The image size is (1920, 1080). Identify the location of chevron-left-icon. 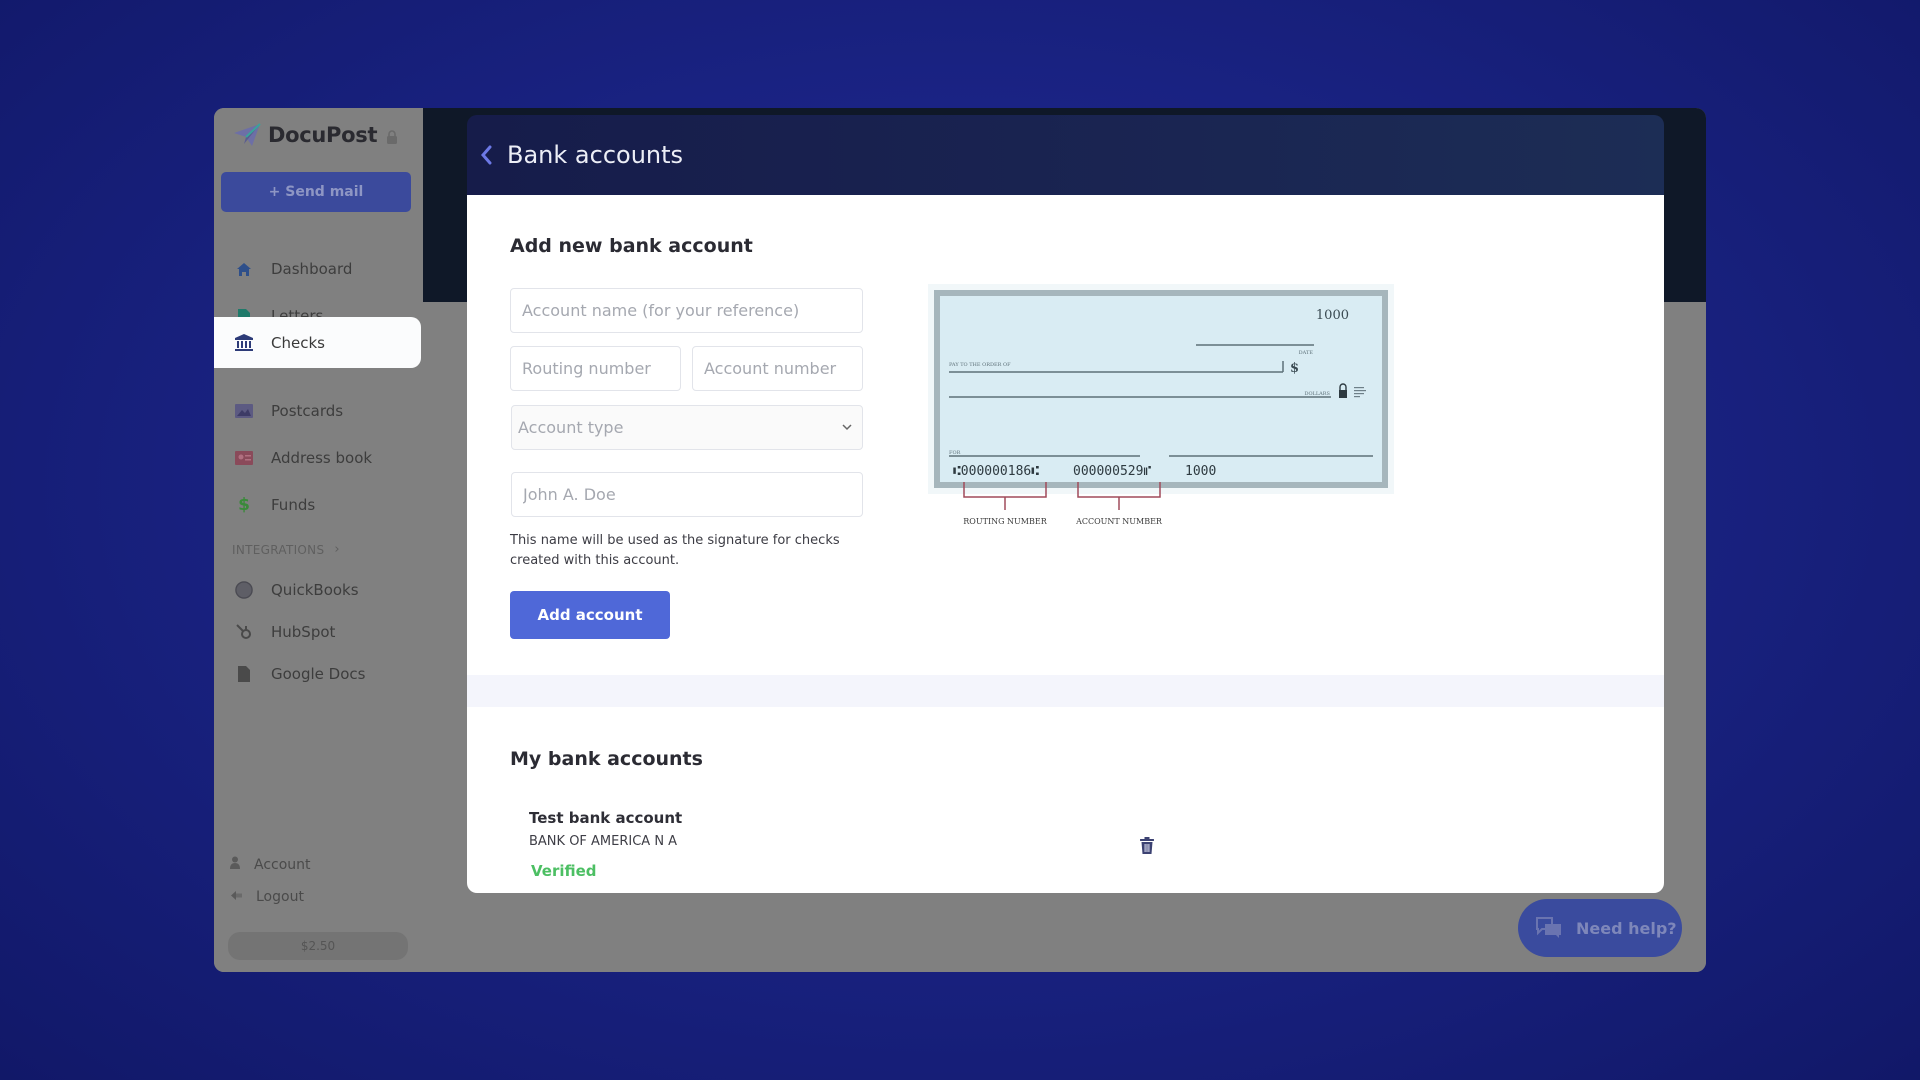
(486, 155).